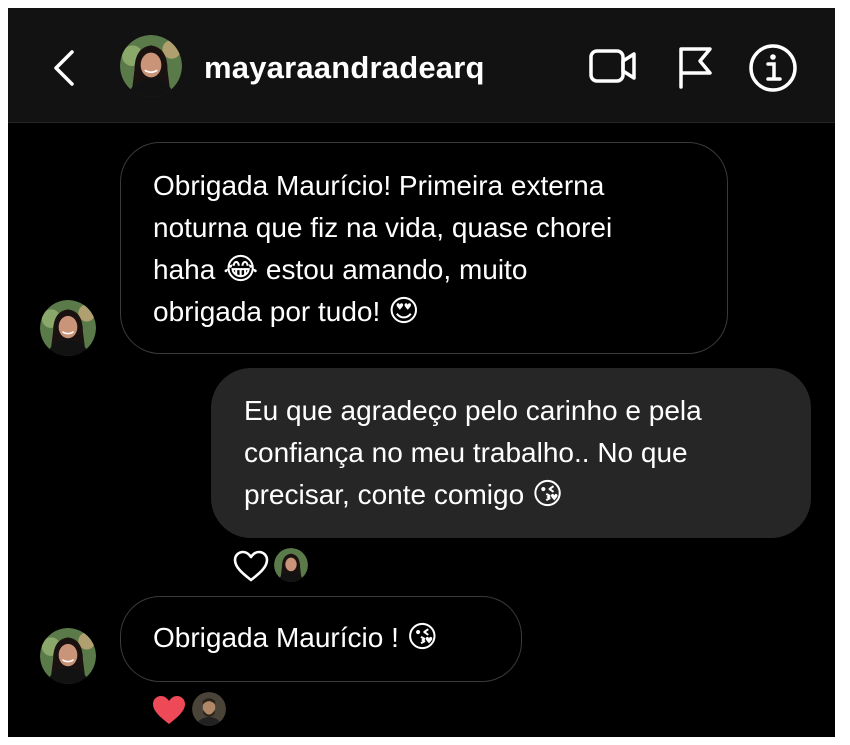 This screenshot has width=850, height=745. Describe the element at coordinates (267, 311) in the screenshot. I see `message-text: obrigada por tudo!` at that location.